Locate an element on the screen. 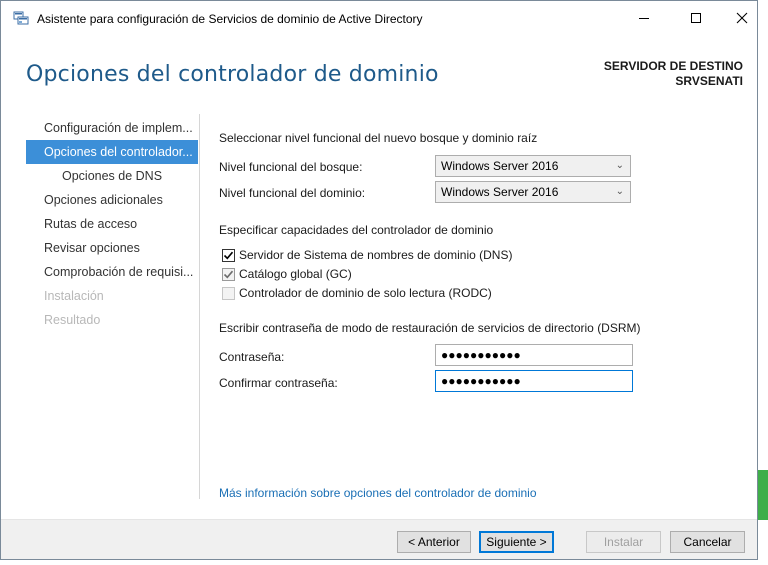 The image size is (768, 565). close-icon is located at coordinates (742, 18).